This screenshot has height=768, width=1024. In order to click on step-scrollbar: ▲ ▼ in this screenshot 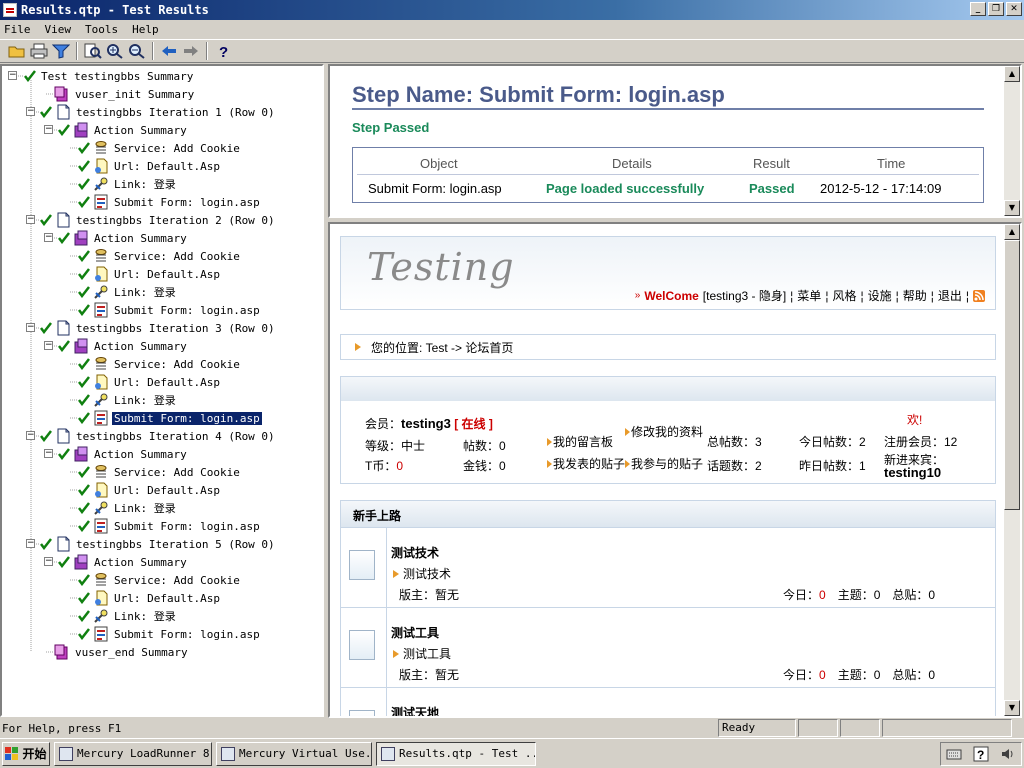, I will do `click(1012, 141)`.